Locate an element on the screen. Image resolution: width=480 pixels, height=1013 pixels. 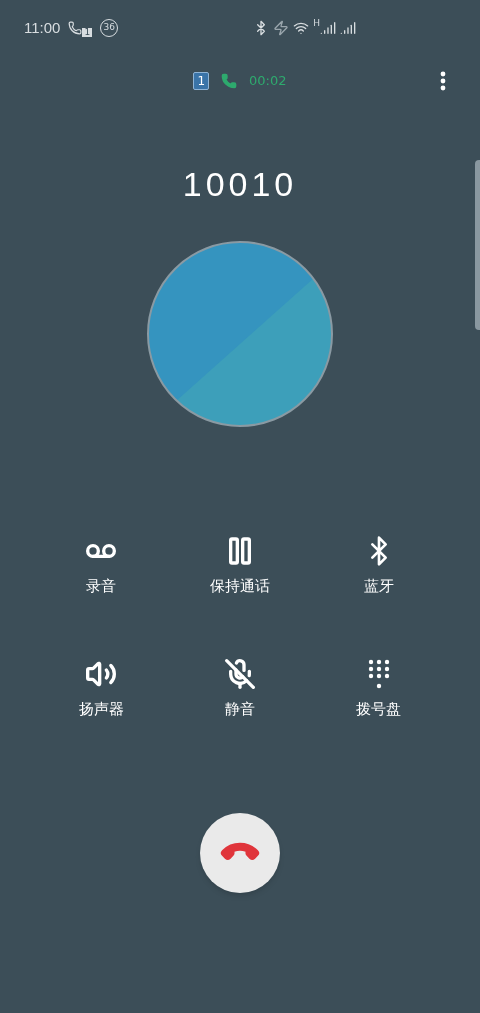
wifi-icon is located at coordinates (301, 28).